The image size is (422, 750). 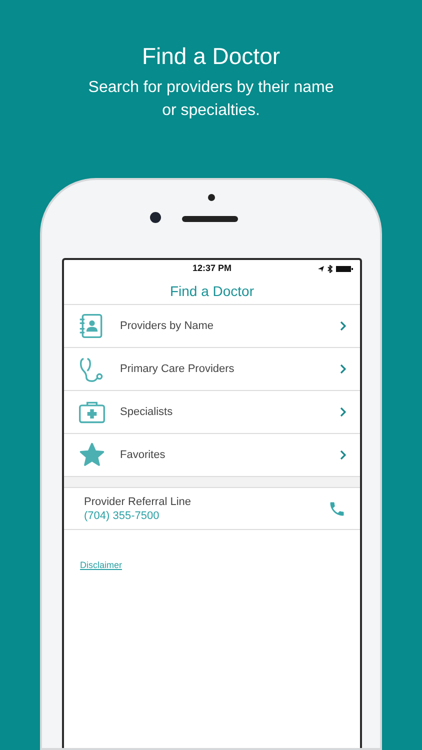 I want to click on status-time: 12:37 PM, so click(x=212, y=269).